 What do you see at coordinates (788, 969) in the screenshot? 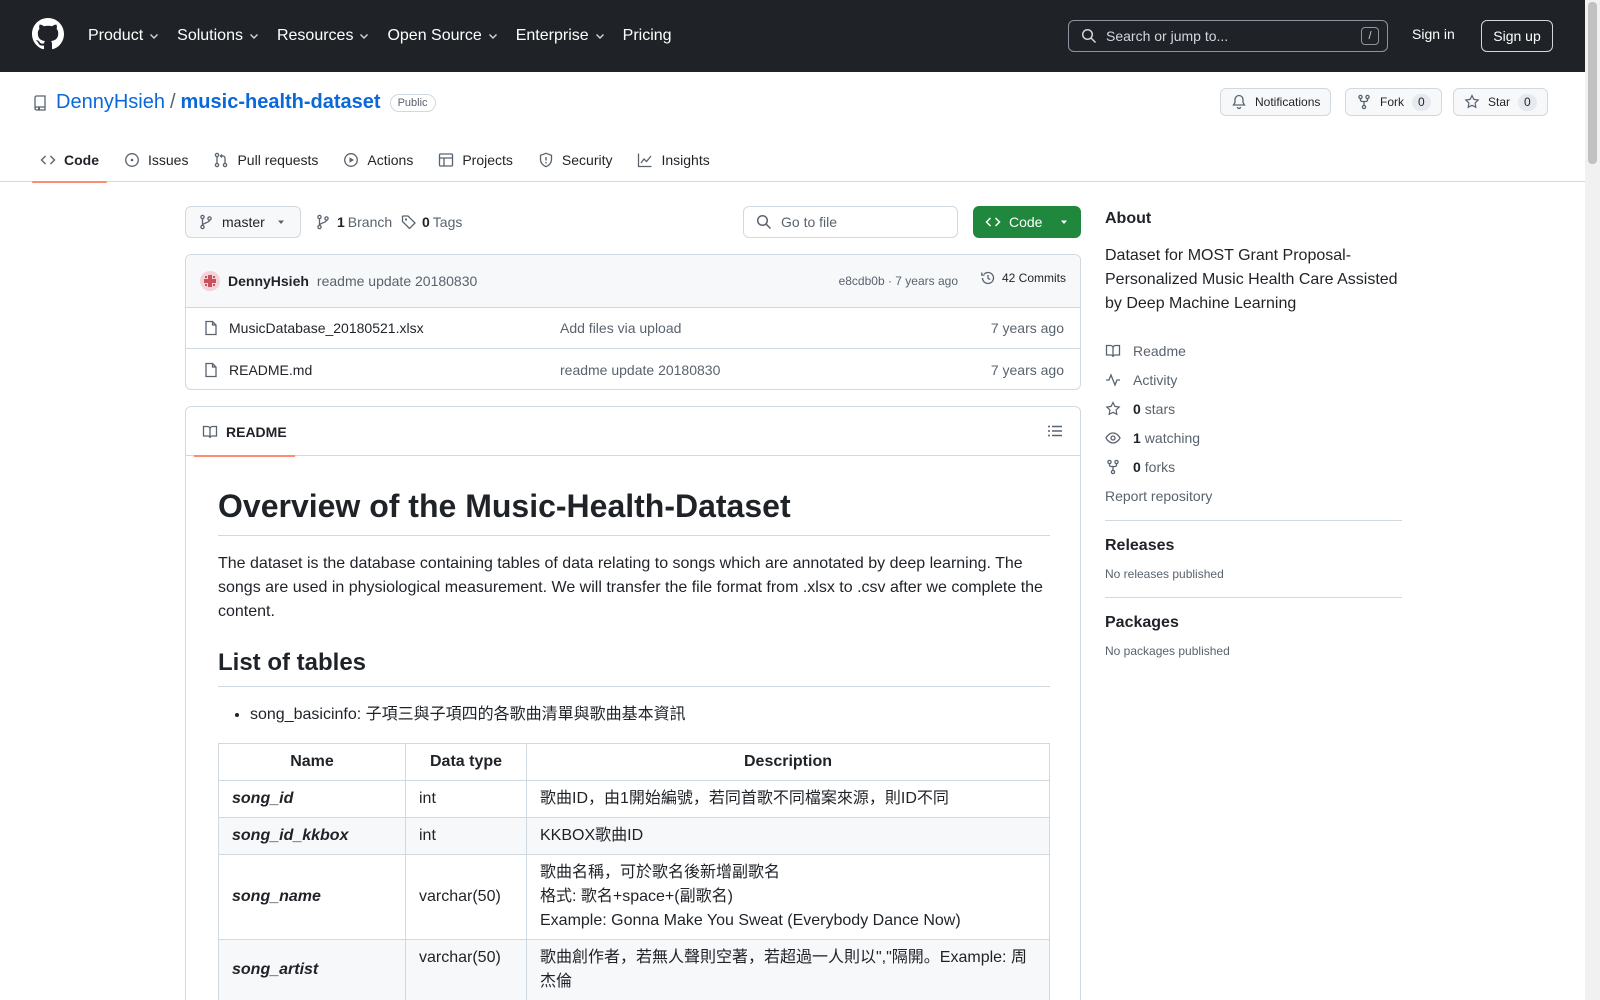
I see `field-description: 歌曲創作者，若無人聲則空著，若超過一人則以","隔開。Example: 周杰倫` at bounding box center [788, 969].